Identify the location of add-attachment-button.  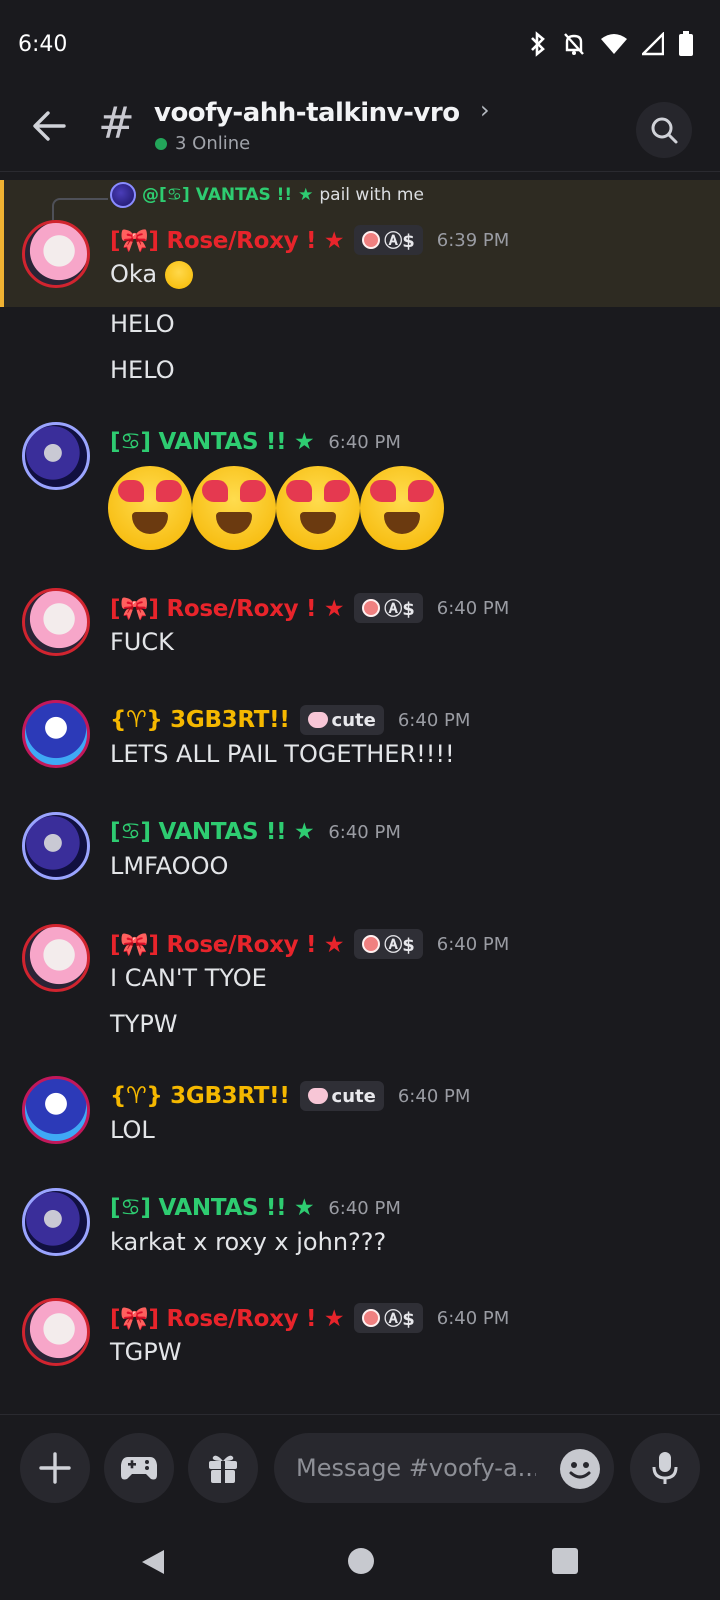
(55, 1468).